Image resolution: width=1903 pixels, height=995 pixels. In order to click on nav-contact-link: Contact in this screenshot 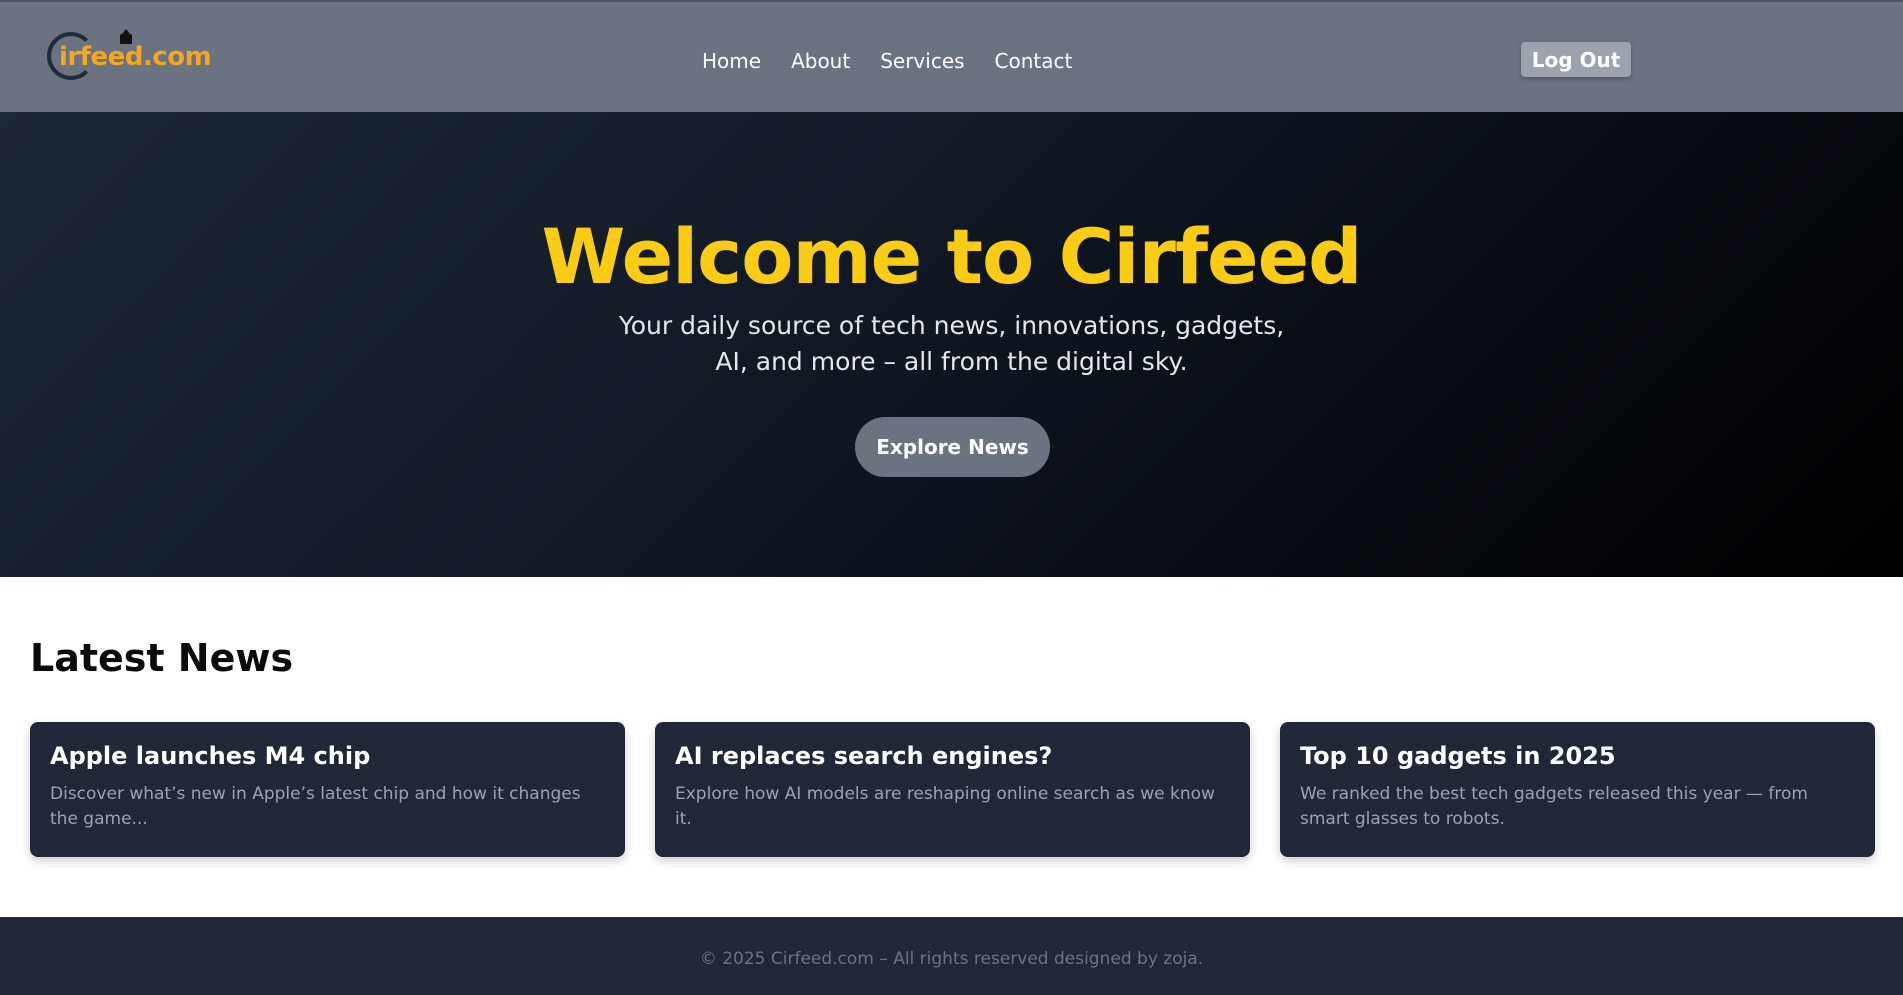, I will do `click(1034, 61)`.